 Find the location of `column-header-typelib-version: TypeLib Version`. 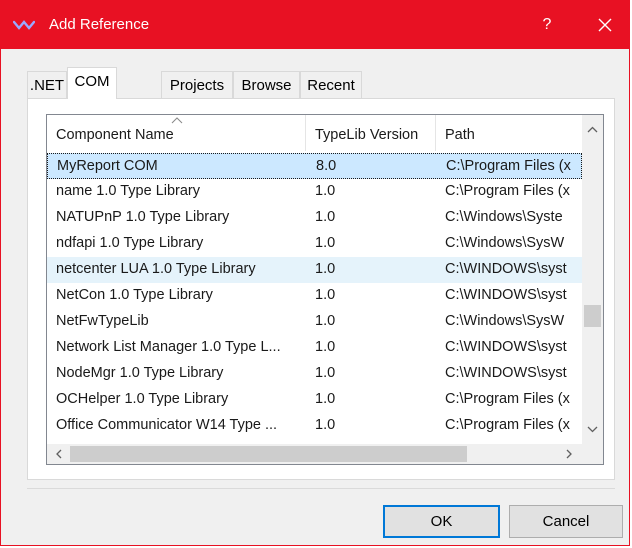

column-header-typelib-version: TypeLib Version is located at coordinates (371, 133).